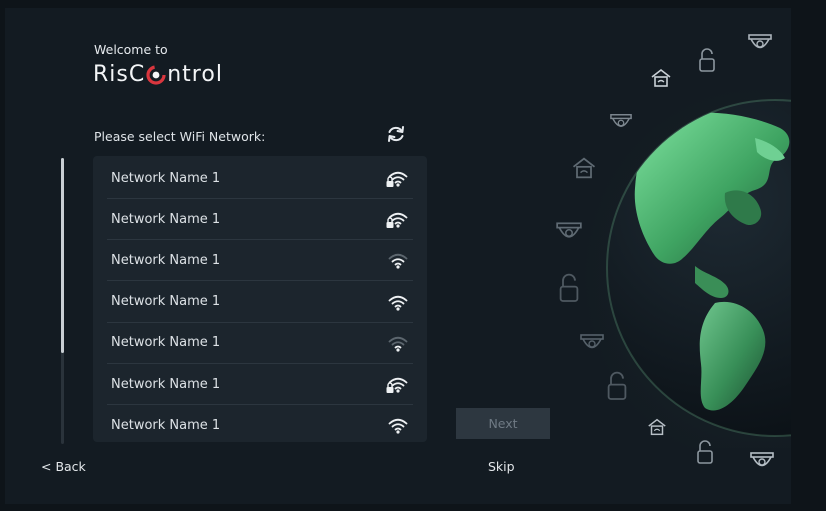 The height and width of the screenshot is (511, 826). I want to click on brand-logo: RisC ntrol, so click(158, 74).